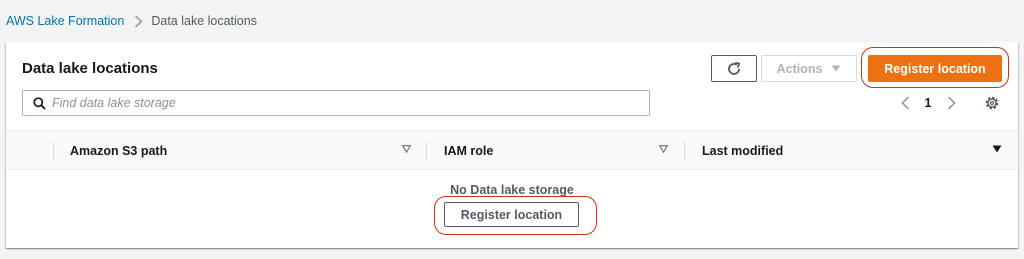 The image size is (1024, 259). Describe the element at coordinates (90, 68) in the screenshot. I see `page-title: Data lake locations` at that location.